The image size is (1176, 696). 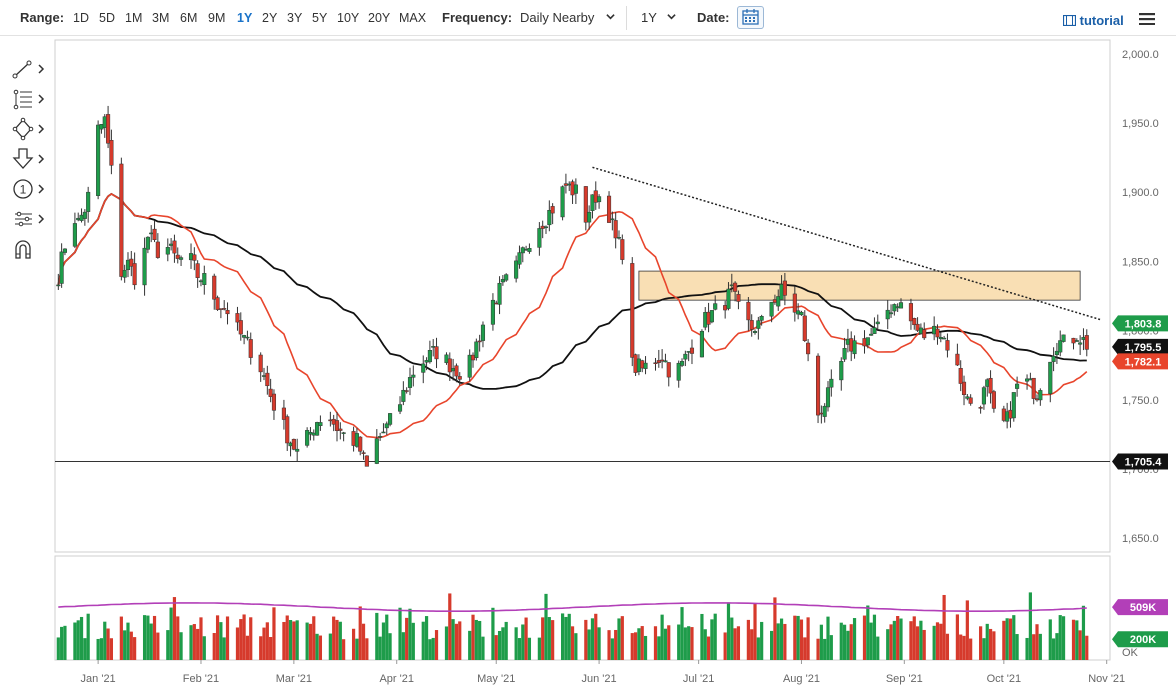 I want to click on date-tick-label: Jul '21, so click(x=698, y=679).